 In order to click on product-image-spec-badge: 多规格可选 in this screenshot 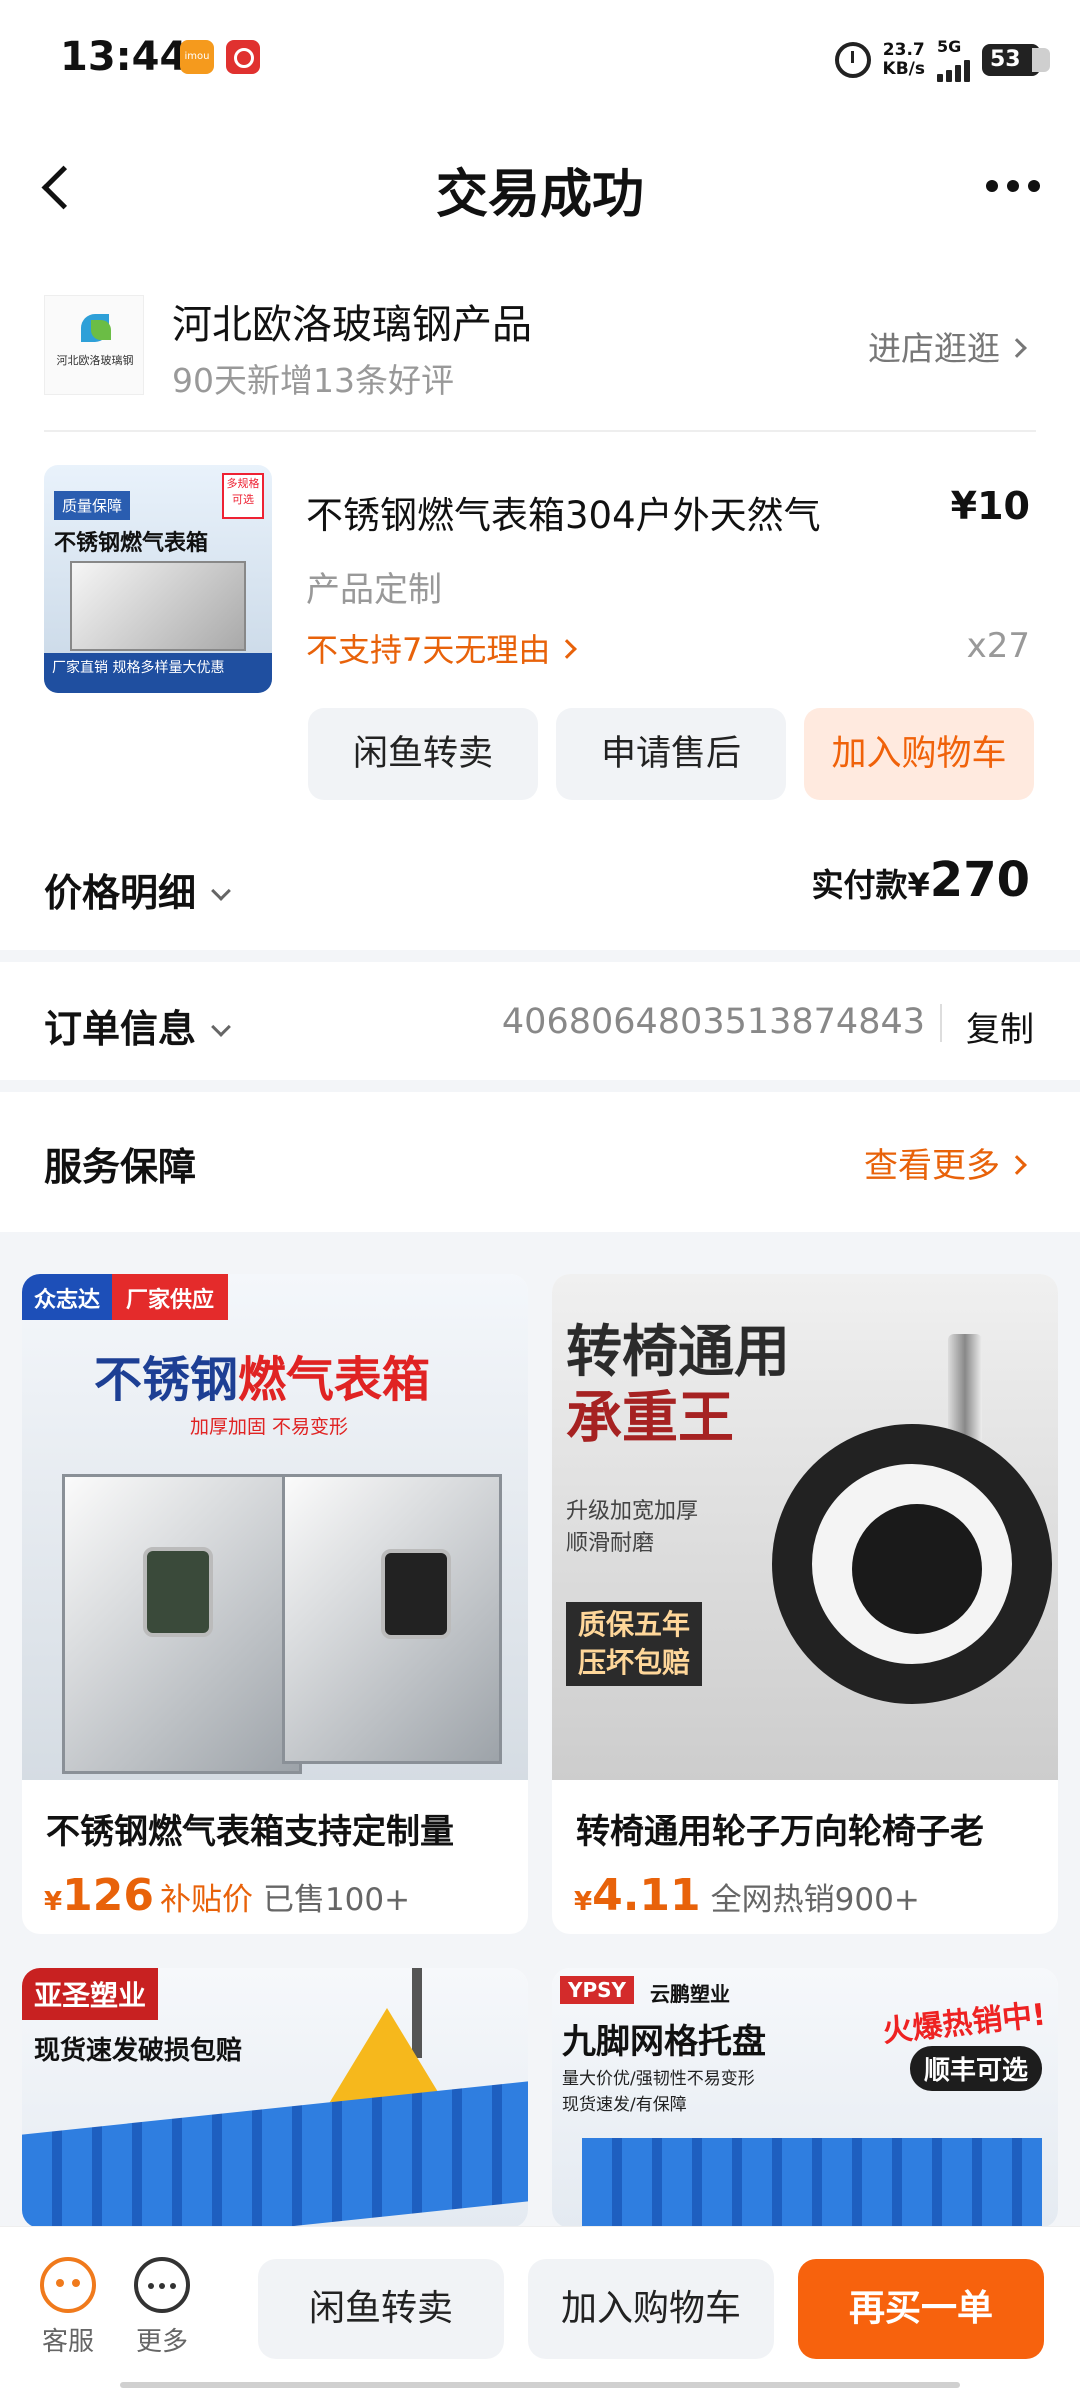, I will do `click(243, 496)`.